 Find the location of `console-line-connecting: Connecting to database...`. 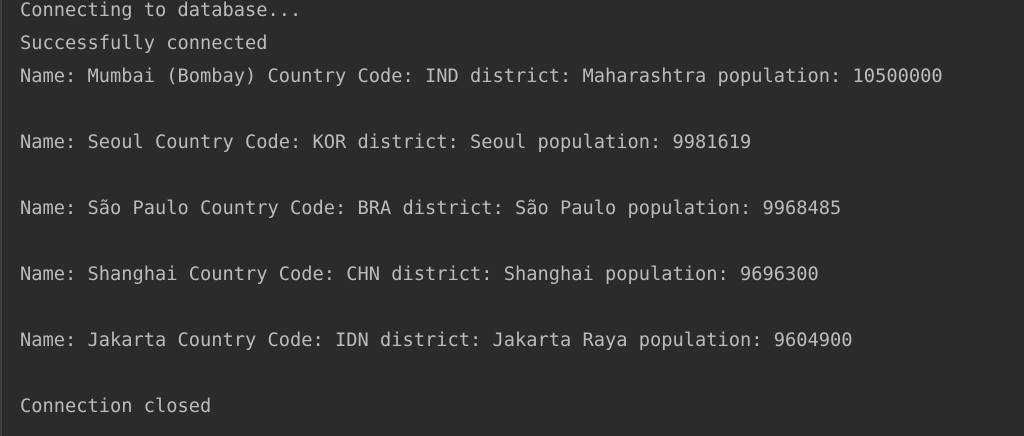

console-line-connecting: Connecting to database... is located at coordinates (161, 10).